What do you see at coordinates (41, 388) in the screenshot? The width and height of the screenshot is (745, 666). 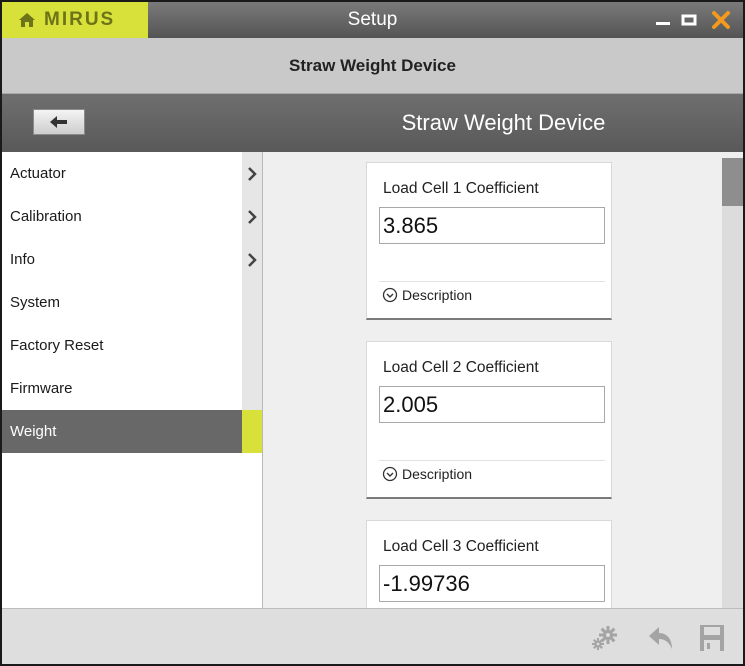 I see `sidebar-item-label: Firmware` at bounding box center [41, 388].